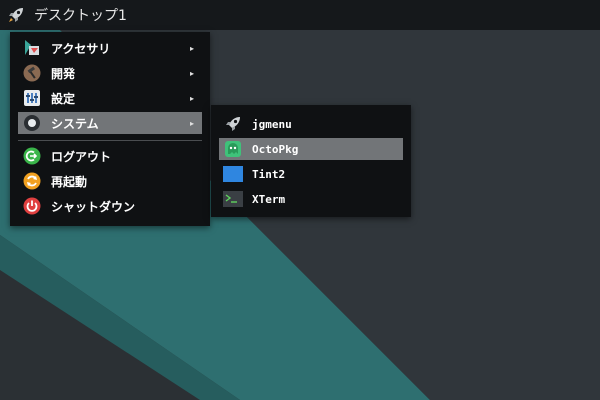 Image resolution: width=600 pixels, height=400 pixels. Describe the element at coordinates (233, 149) in the screenshot. I see `octopkg-icon` at that location.